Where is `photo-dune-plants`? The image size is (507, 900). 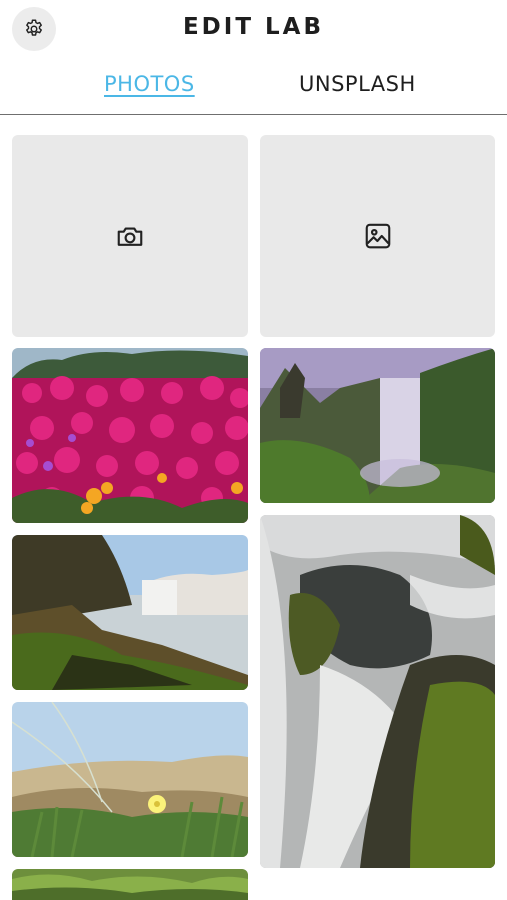
photo-dune-plants is located at coordinates (130, 779).